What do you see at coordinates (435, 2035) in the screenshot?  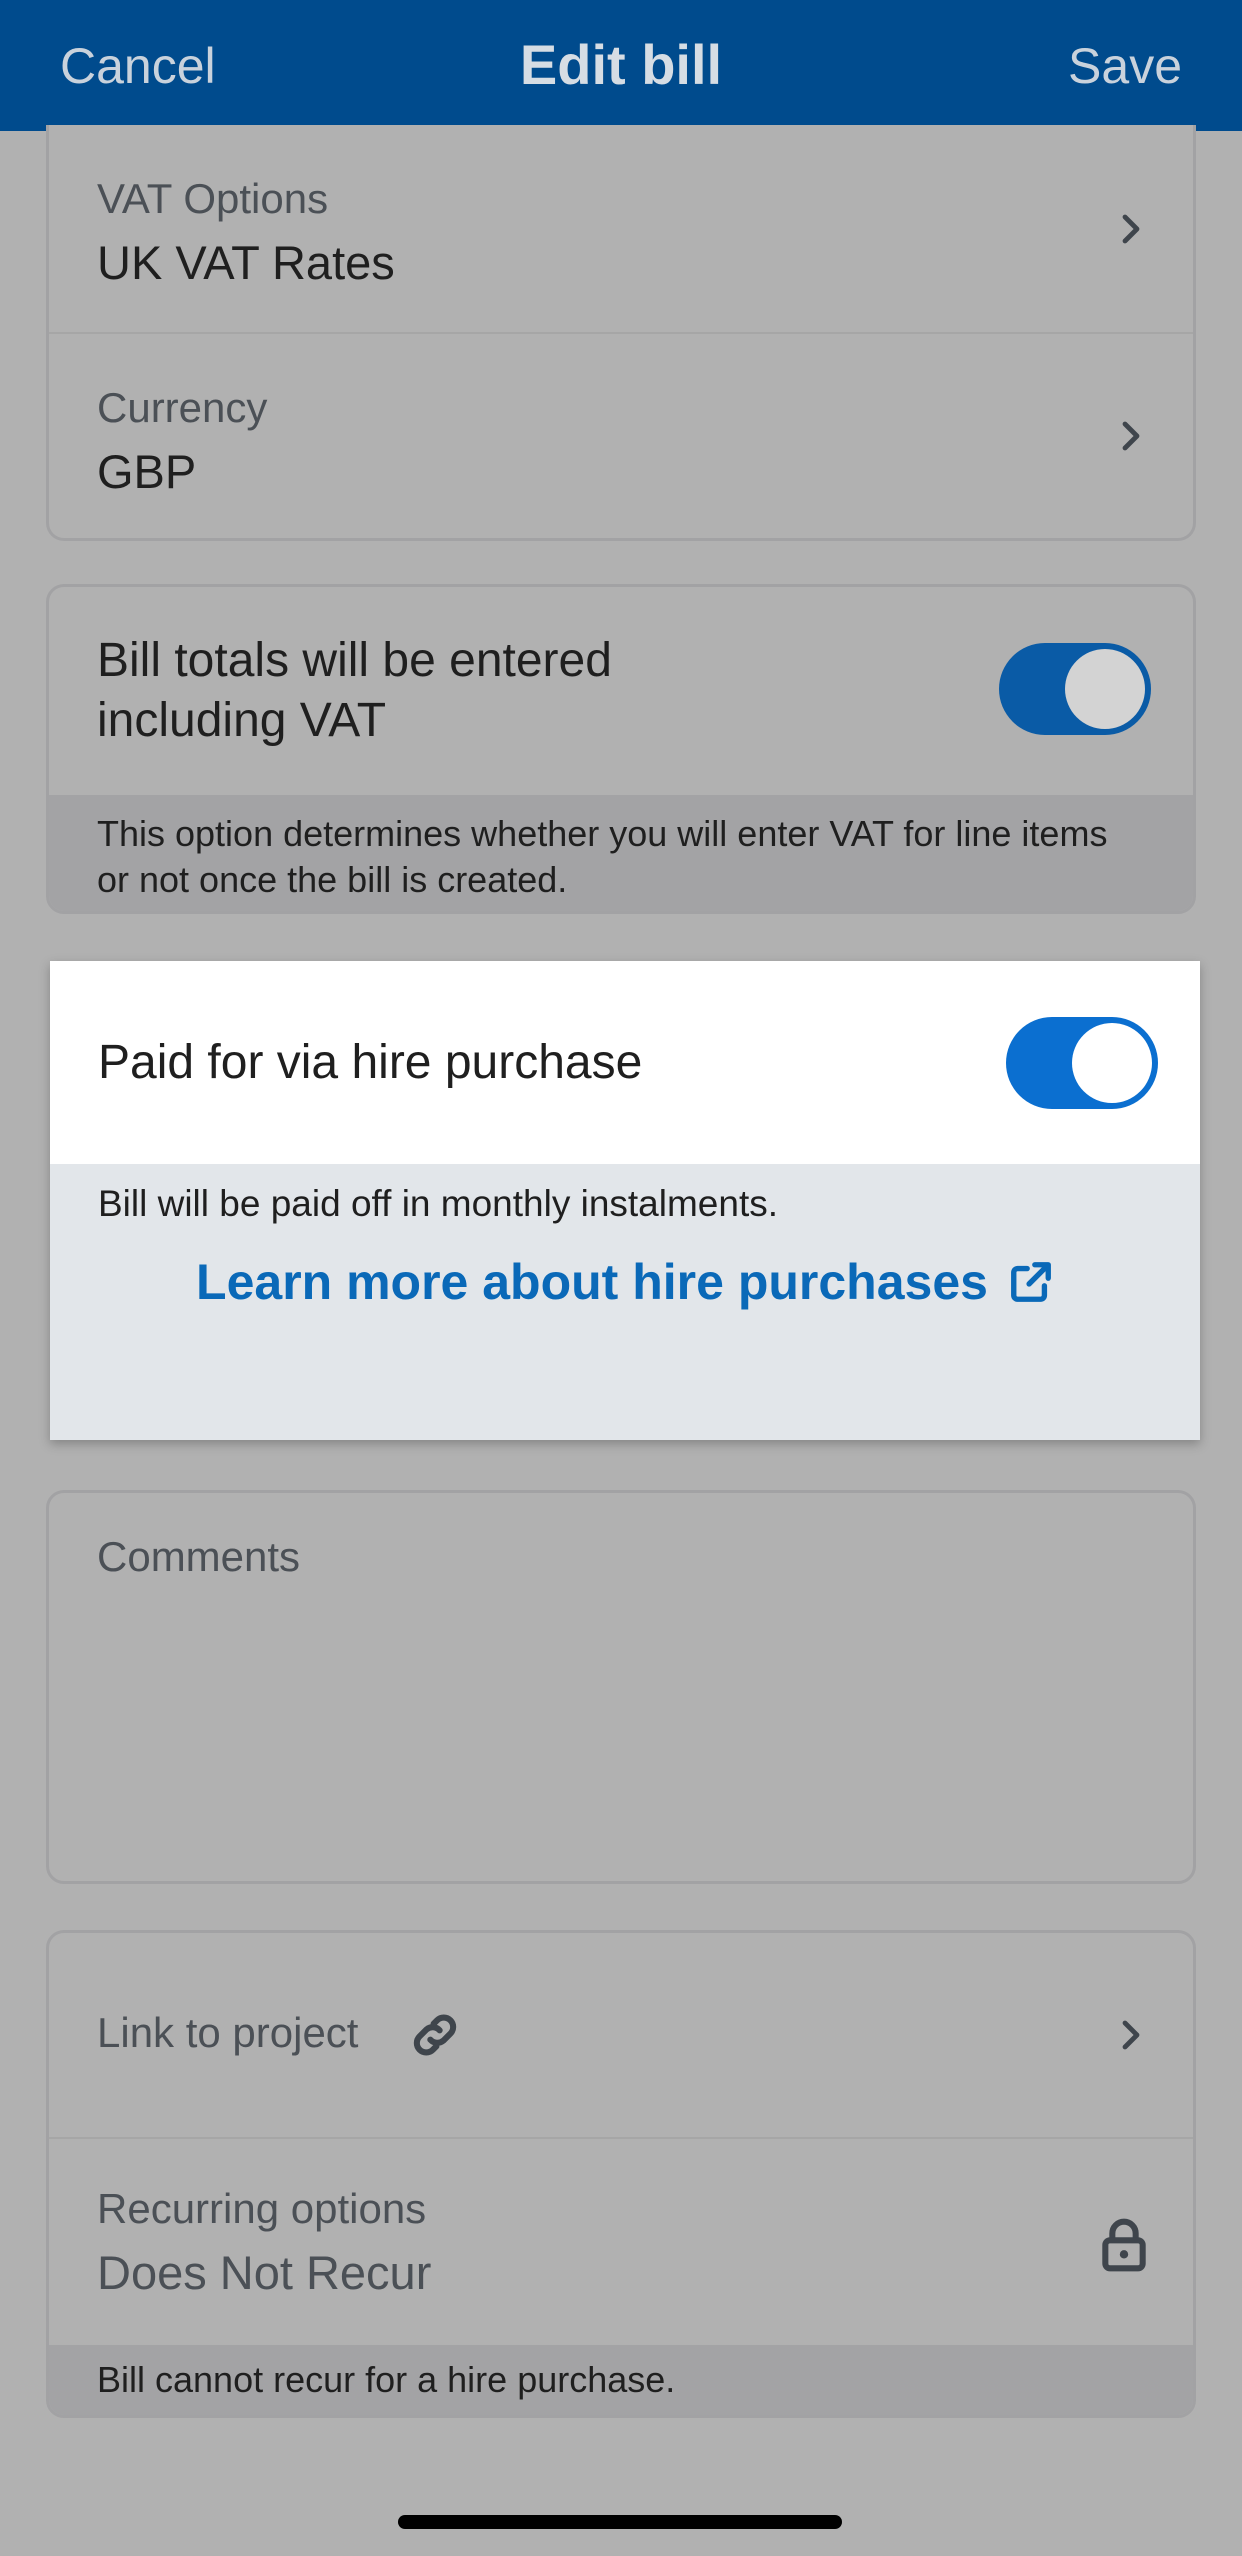 I see `link-icon` at bounding box center [435, 2035].